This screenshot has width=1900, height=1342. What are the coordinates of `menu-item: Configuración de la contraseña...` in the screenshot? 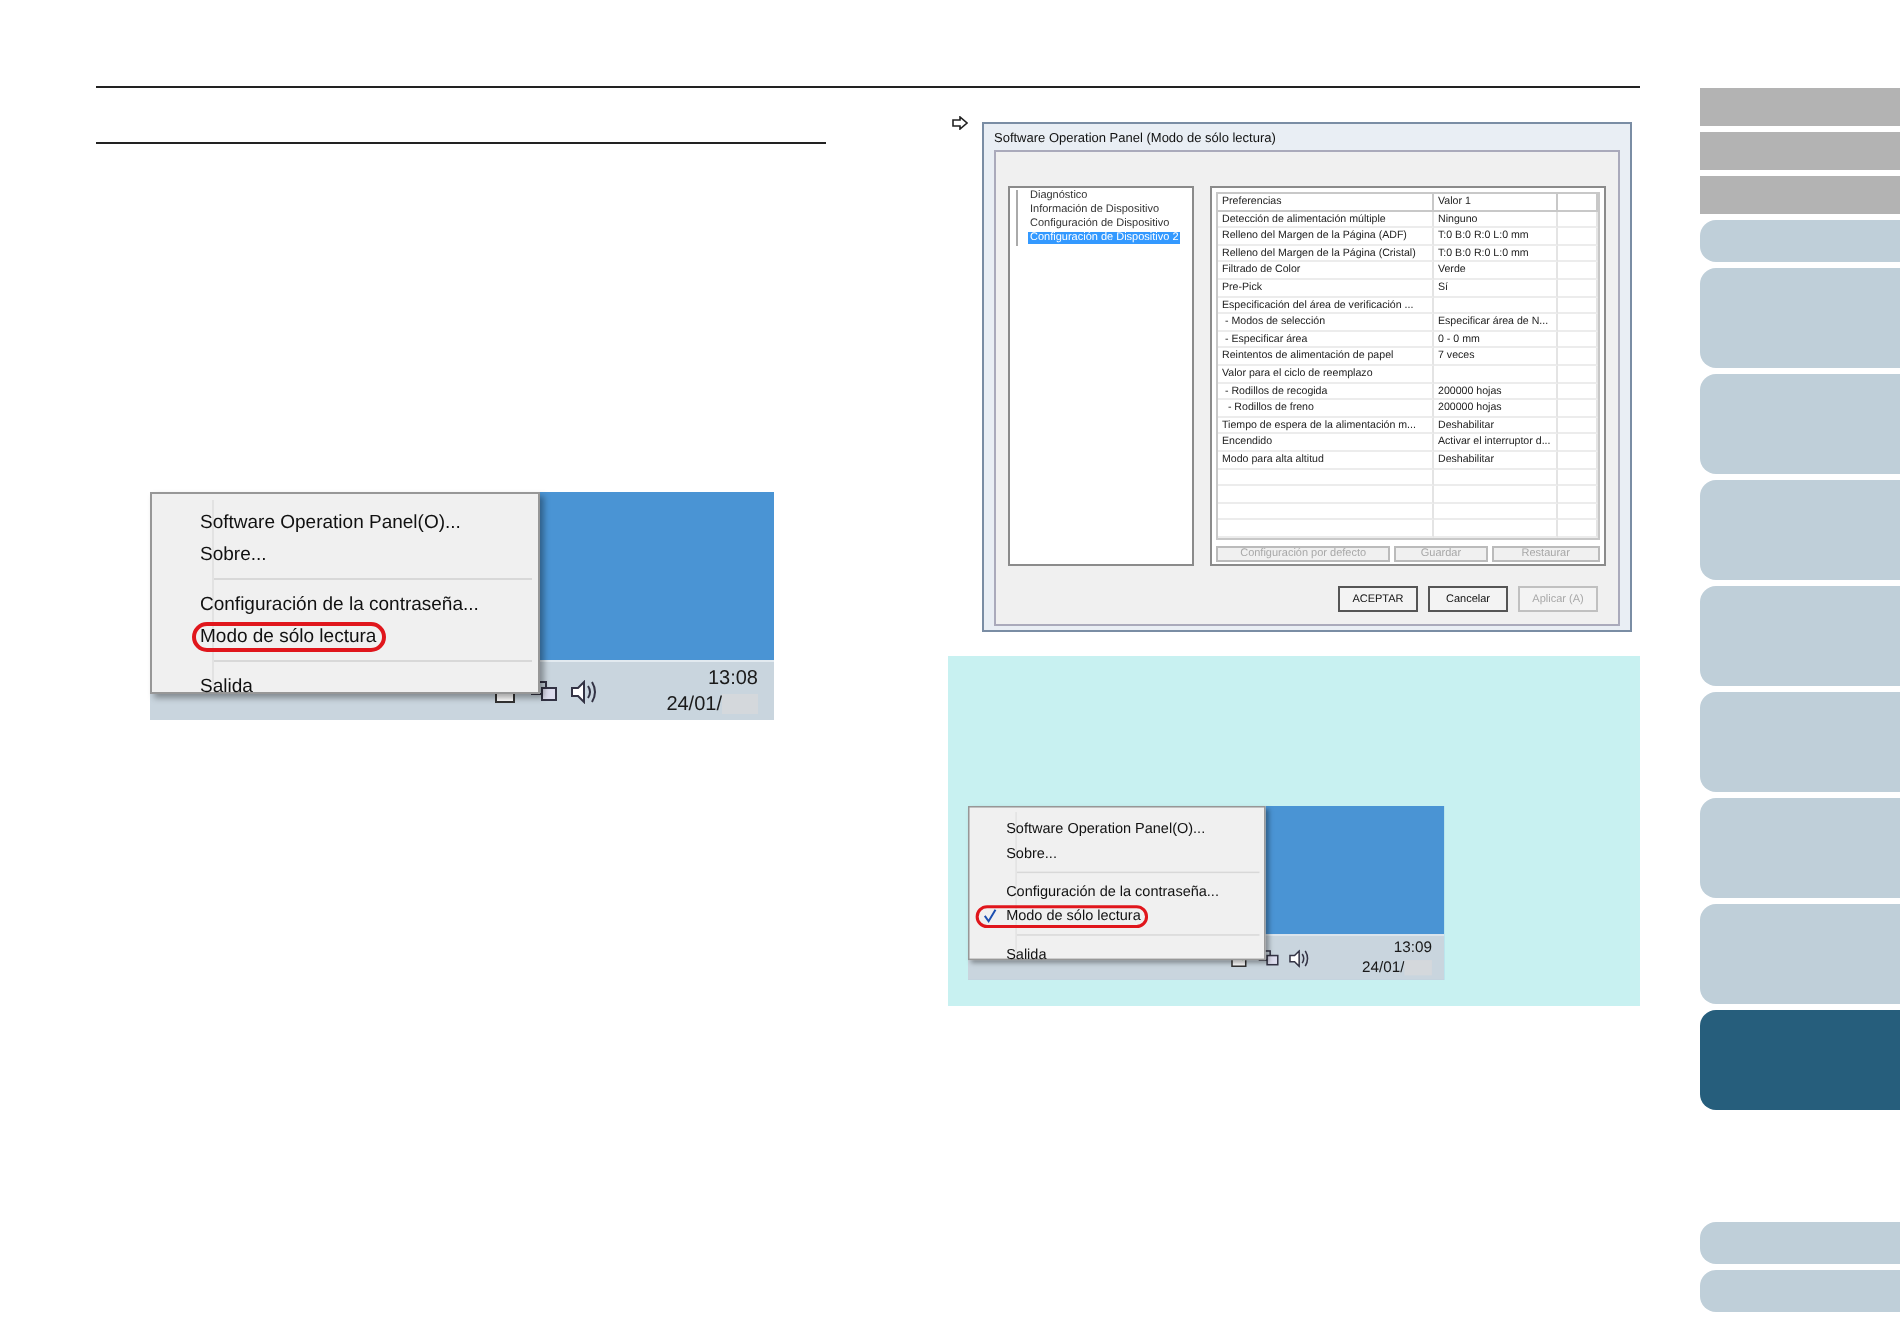 It's located at (345, 604).